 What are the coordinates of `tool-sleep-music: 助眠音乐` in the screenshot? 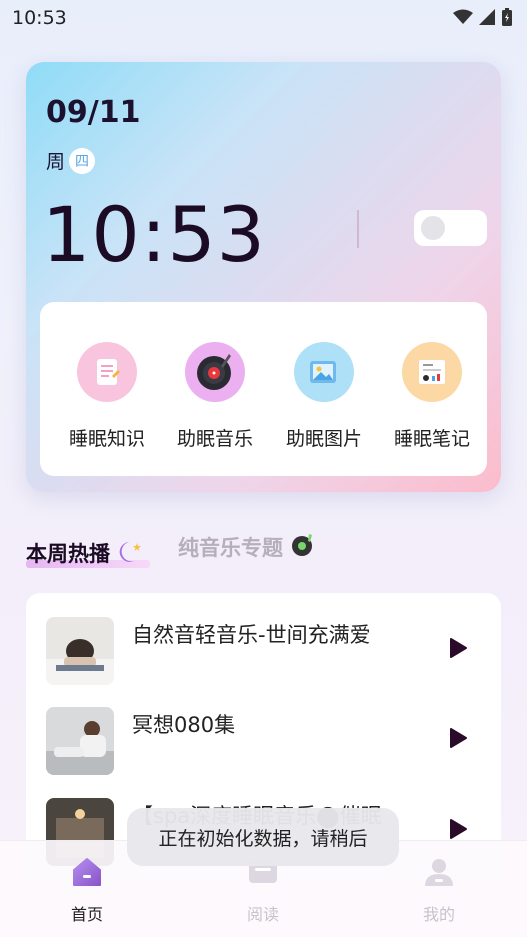 It's located at (215, 396).